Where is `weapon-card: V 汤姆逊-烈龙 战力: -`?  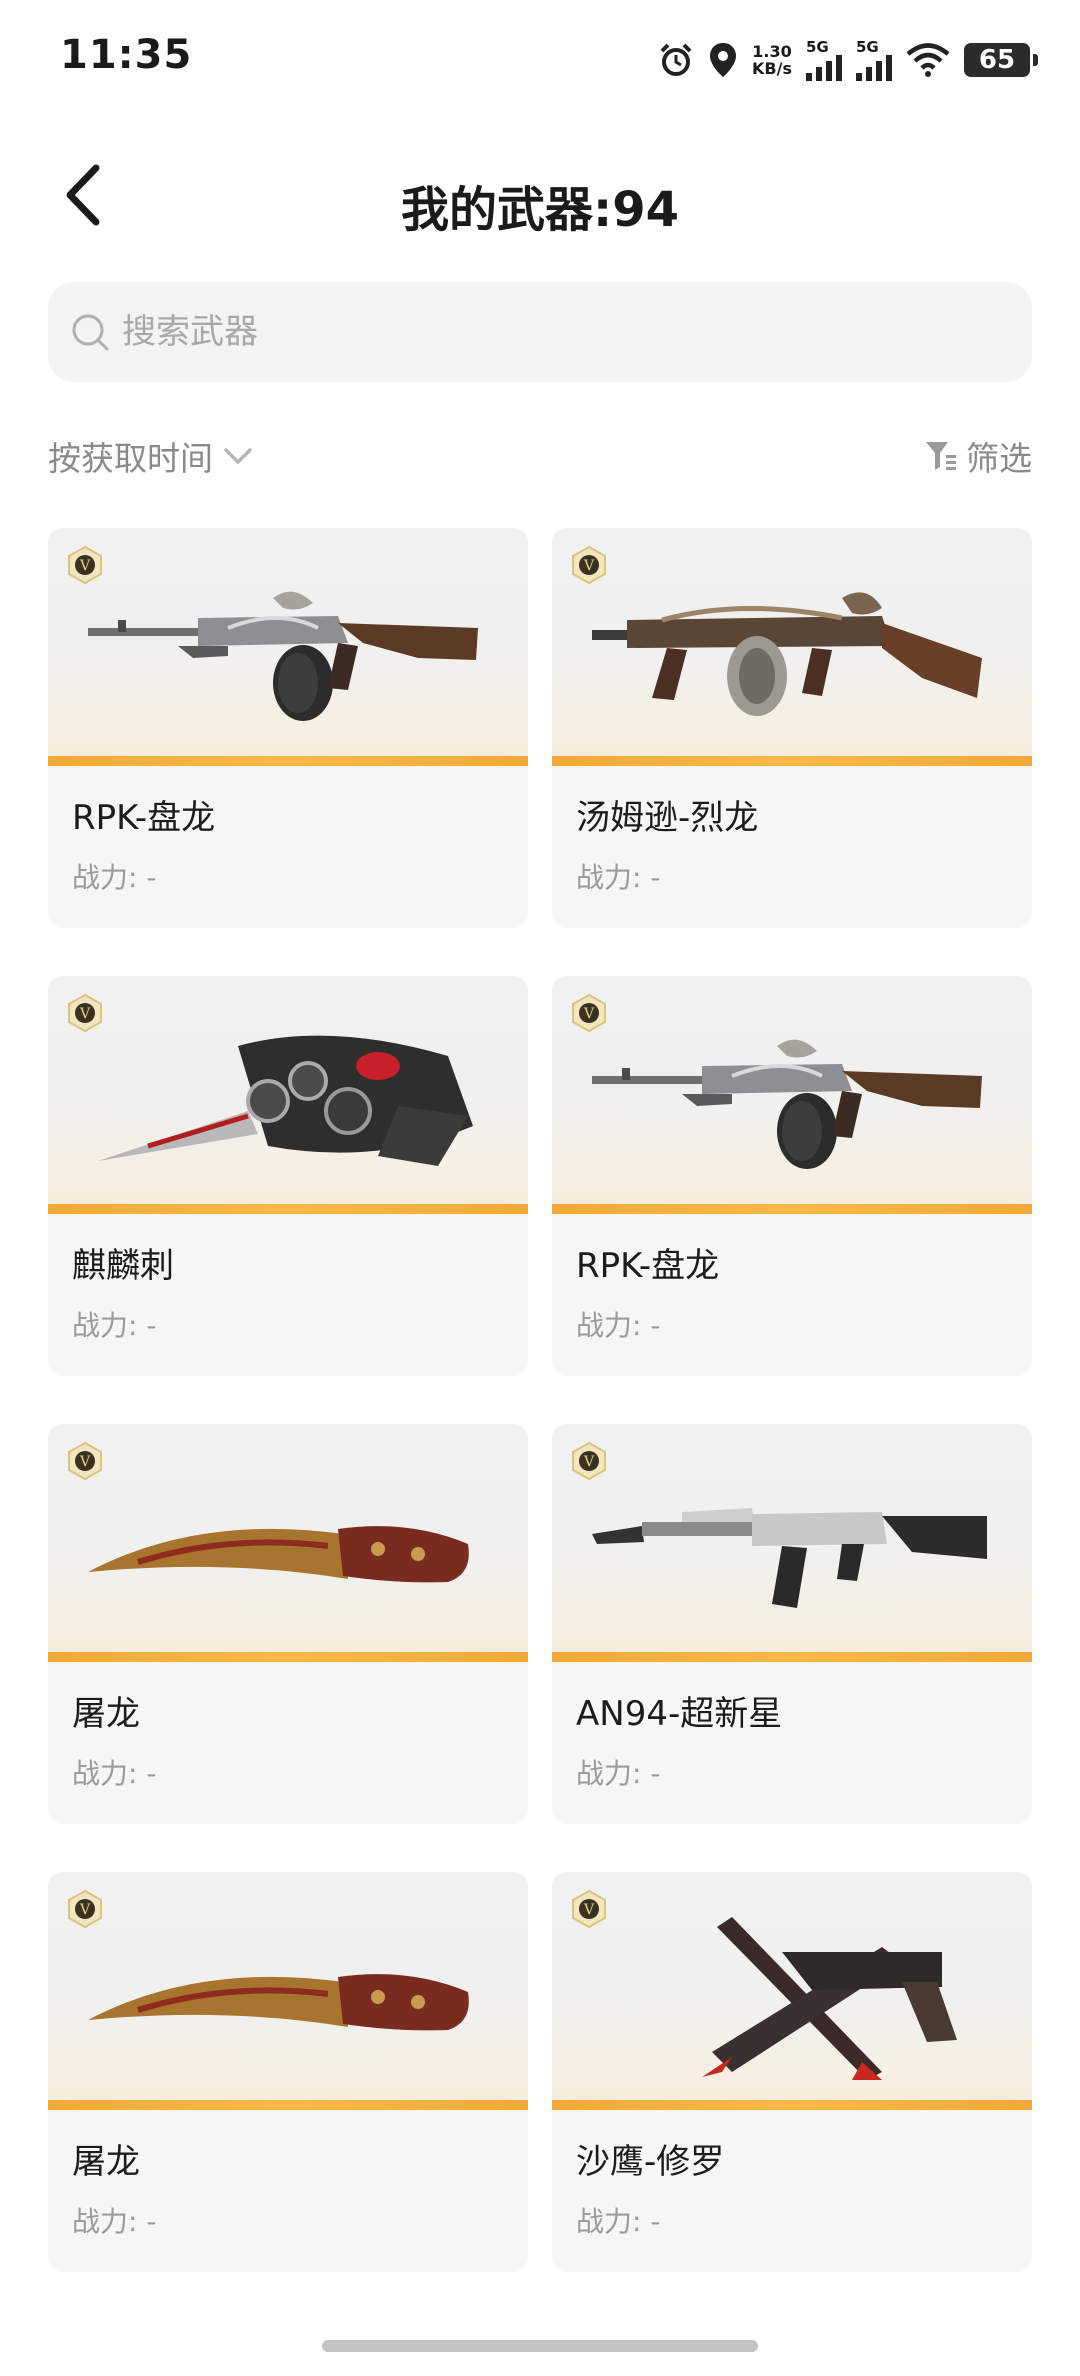 weapon-card: V 汤姆逊-烈龙 战力: - is located at coordinates (792, 728).